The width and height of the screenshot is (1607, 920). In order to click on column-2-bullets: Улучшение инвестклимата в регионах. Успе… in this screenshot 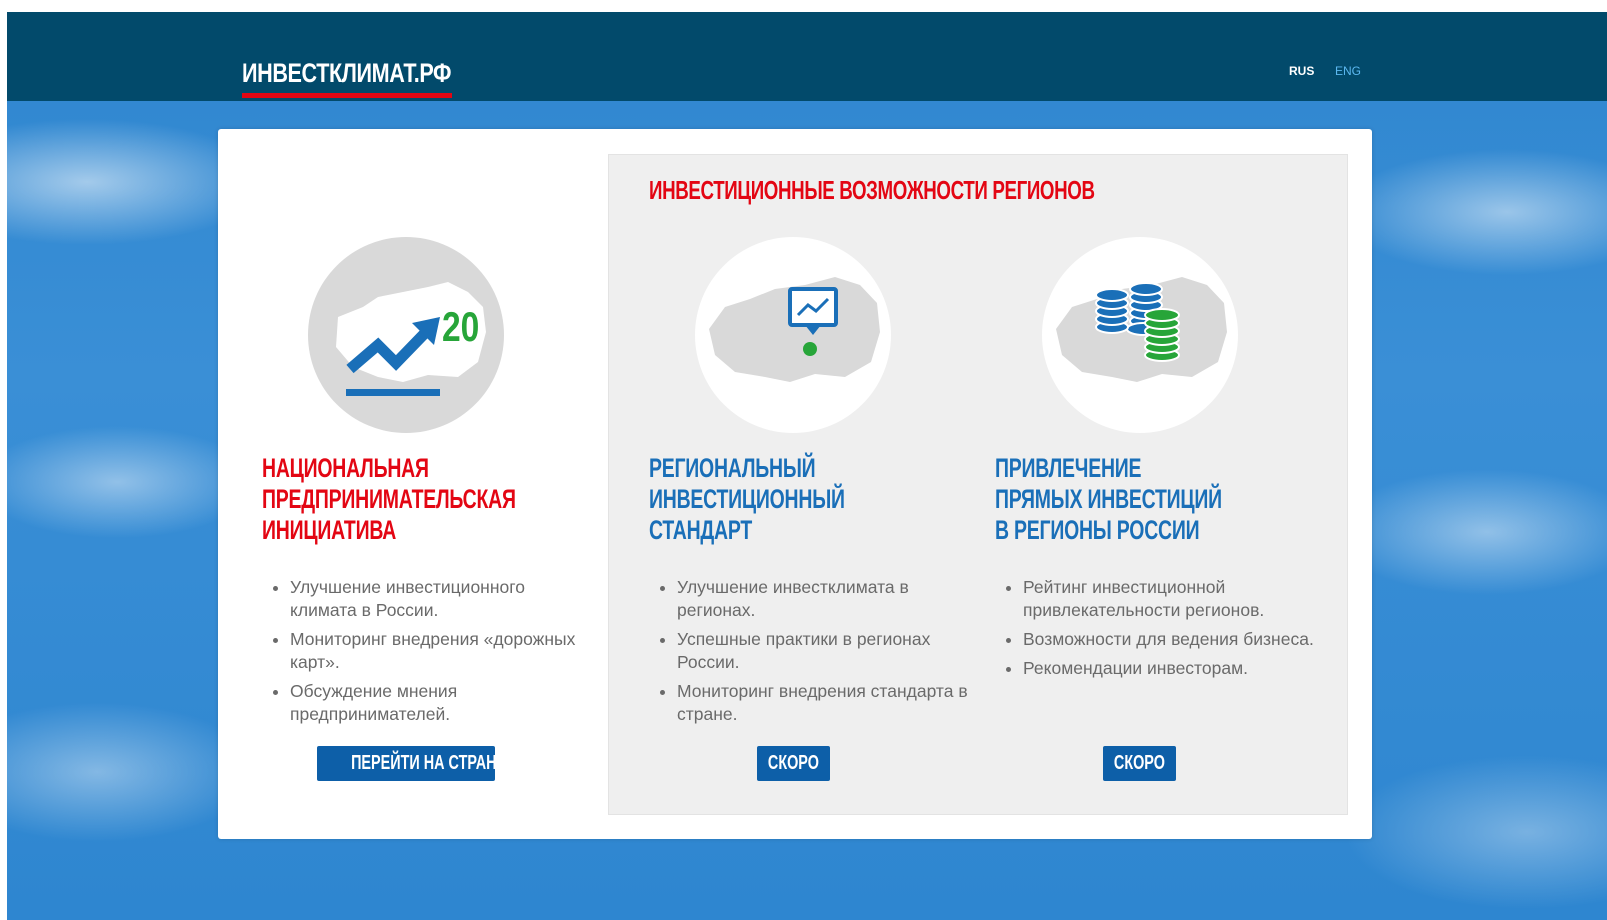, I will do `click(813, 654)`.